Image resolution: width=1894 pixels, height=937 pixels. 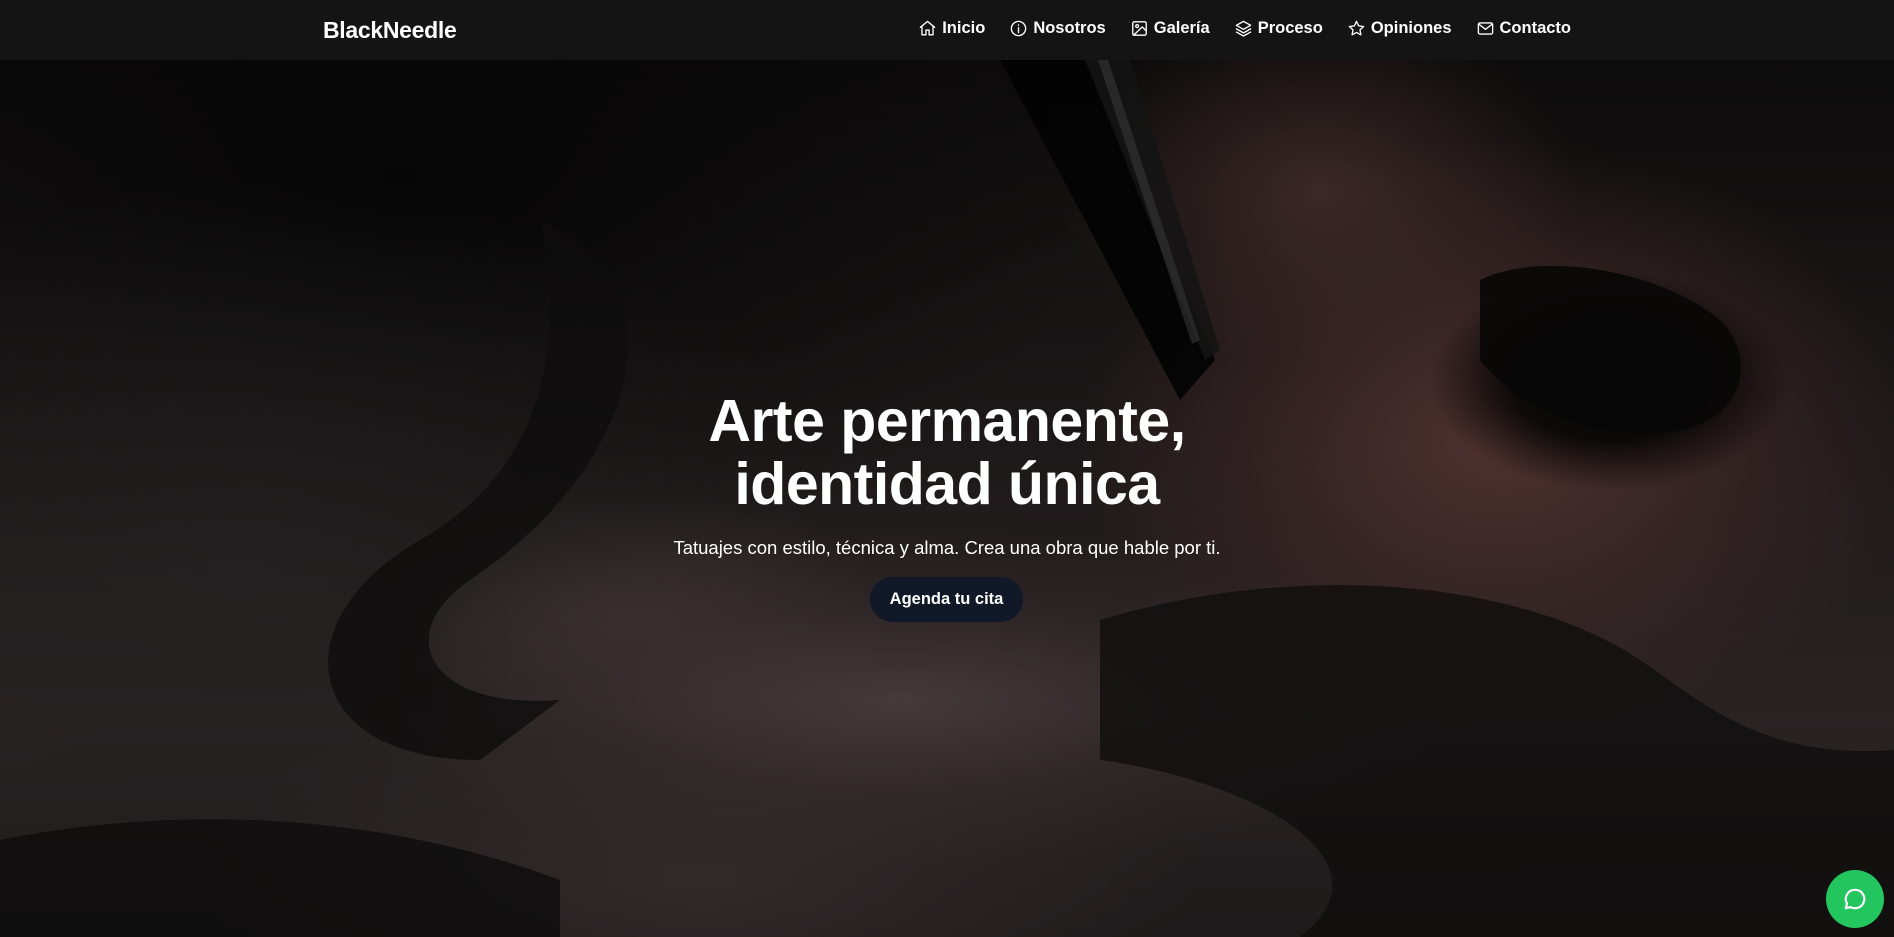 I want to click on nav-item-inicio: Inicio, so click(x=951, y=28).